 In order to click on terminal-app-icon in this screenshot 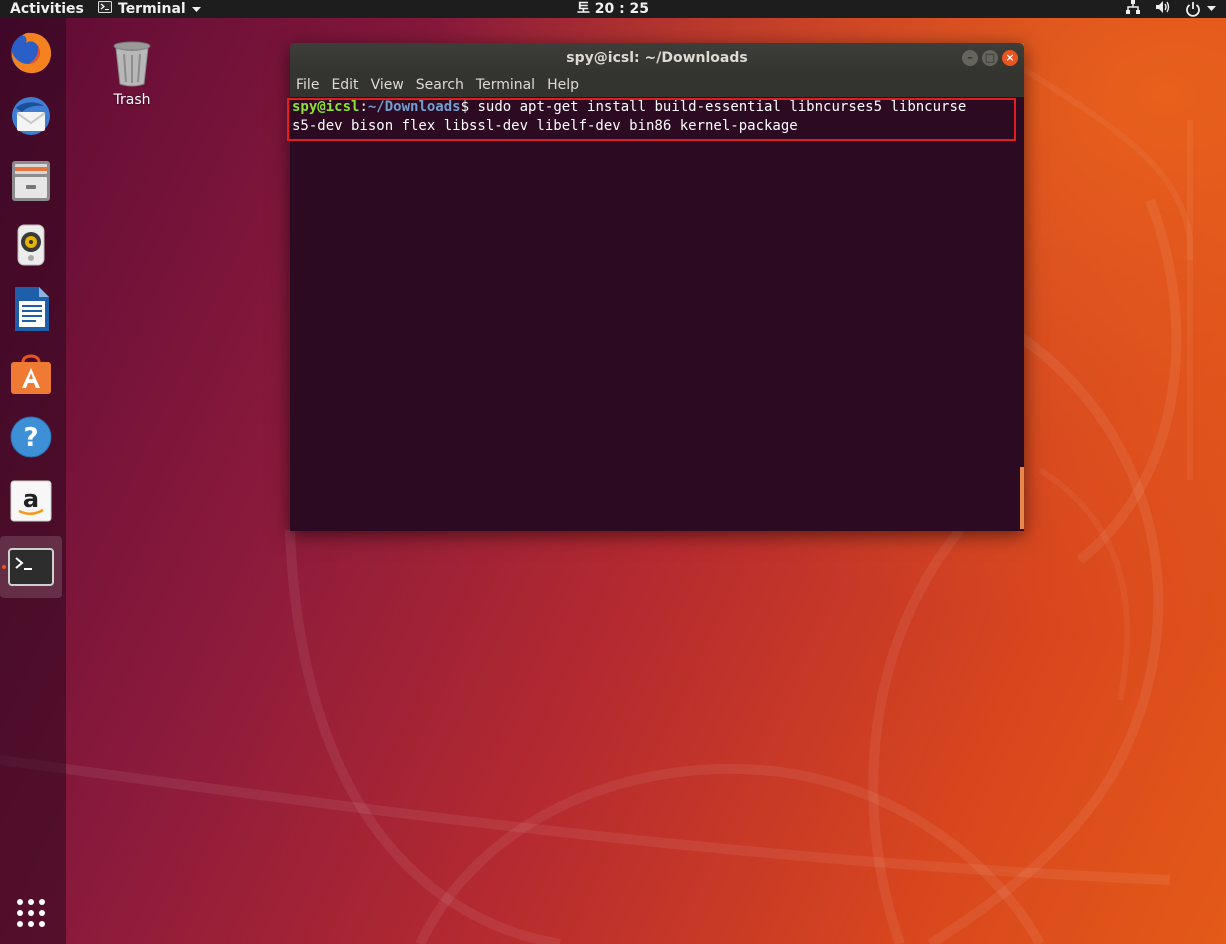, I will do `click(105, 9)`.